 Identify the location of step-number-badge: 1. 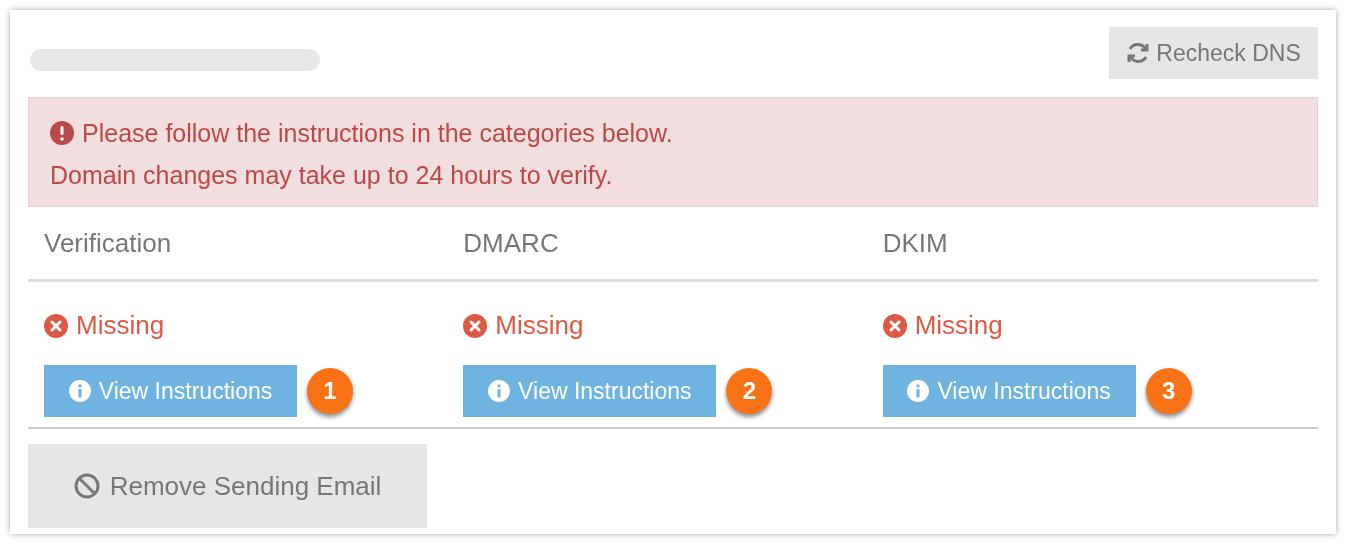
(330, 391).